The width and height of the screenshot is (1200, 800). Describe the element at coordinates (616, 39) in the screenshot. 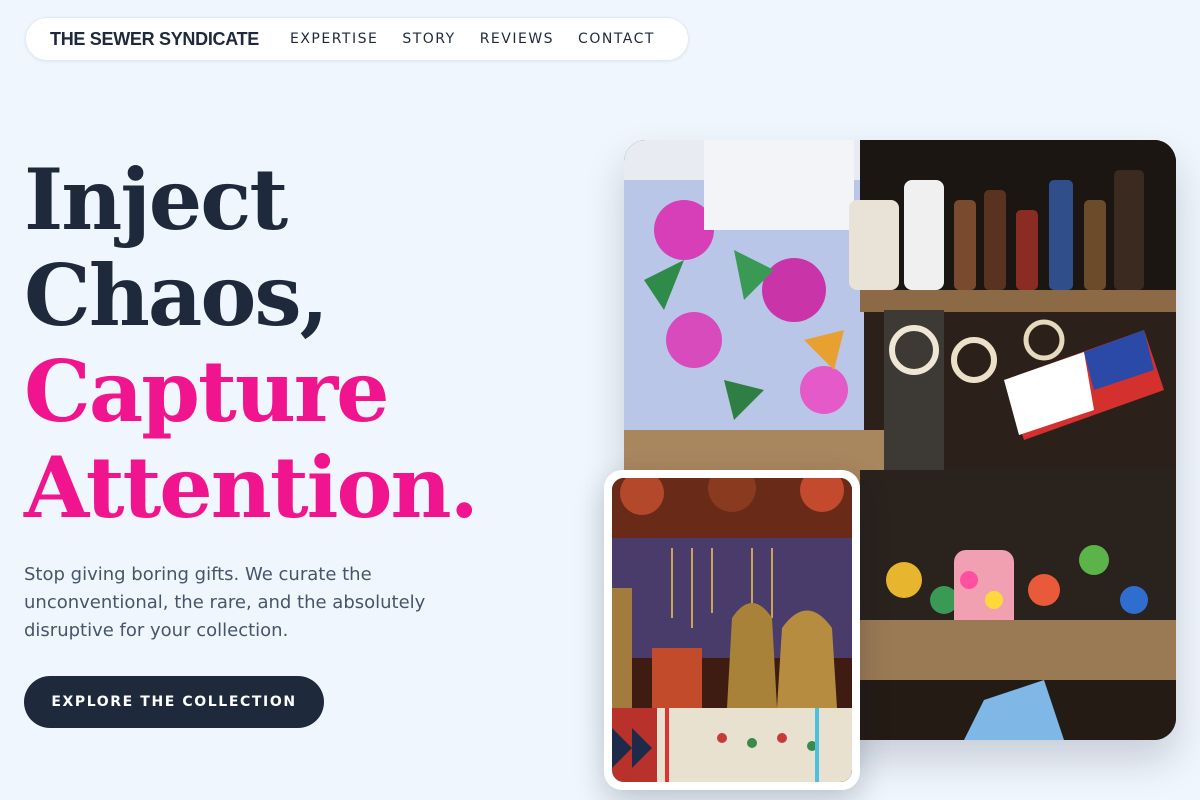

I see `nav-link-contact: CONTACT` at that location.